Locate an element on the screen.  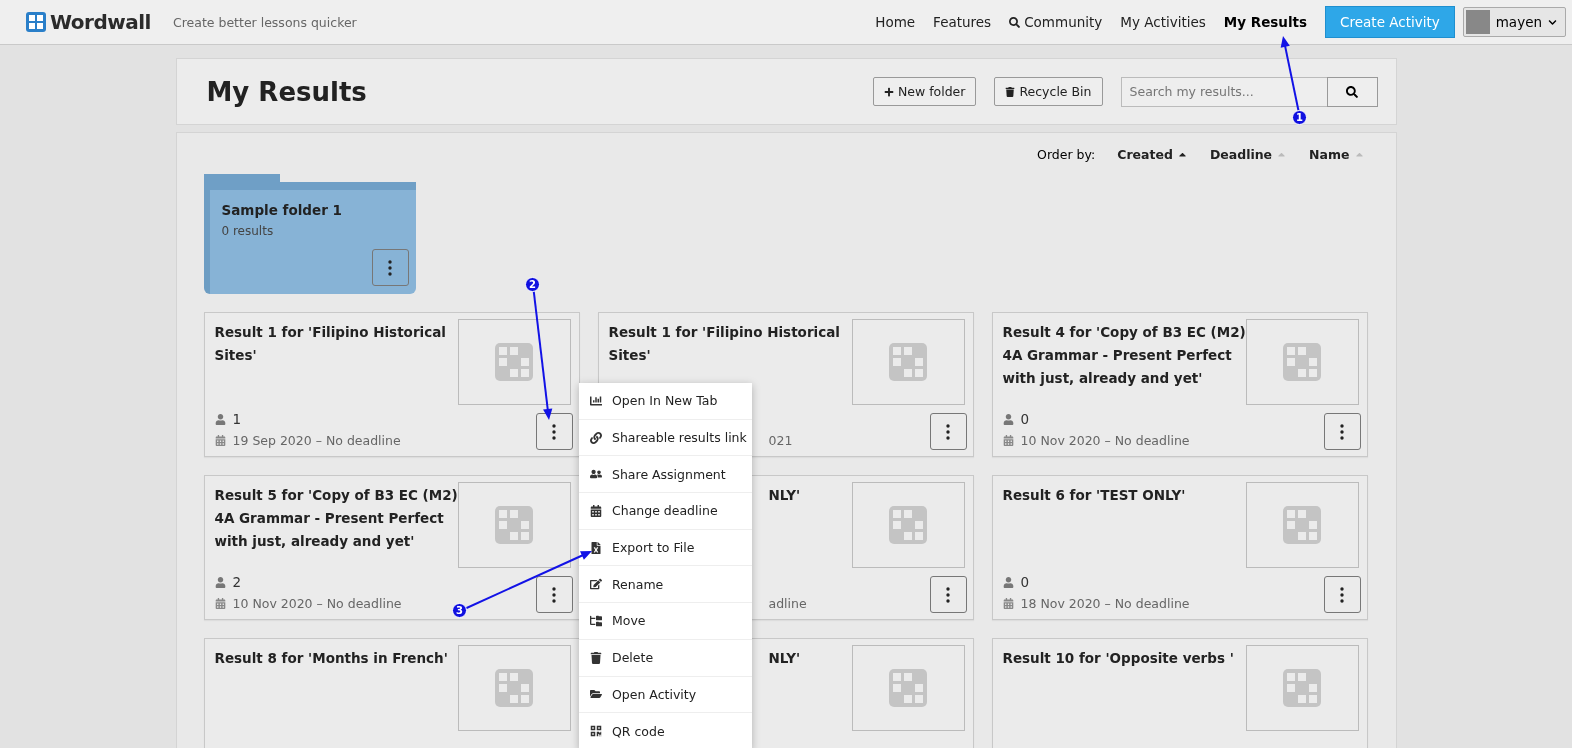
order-by-label: Order by: is located at coordinates (1066, 154).